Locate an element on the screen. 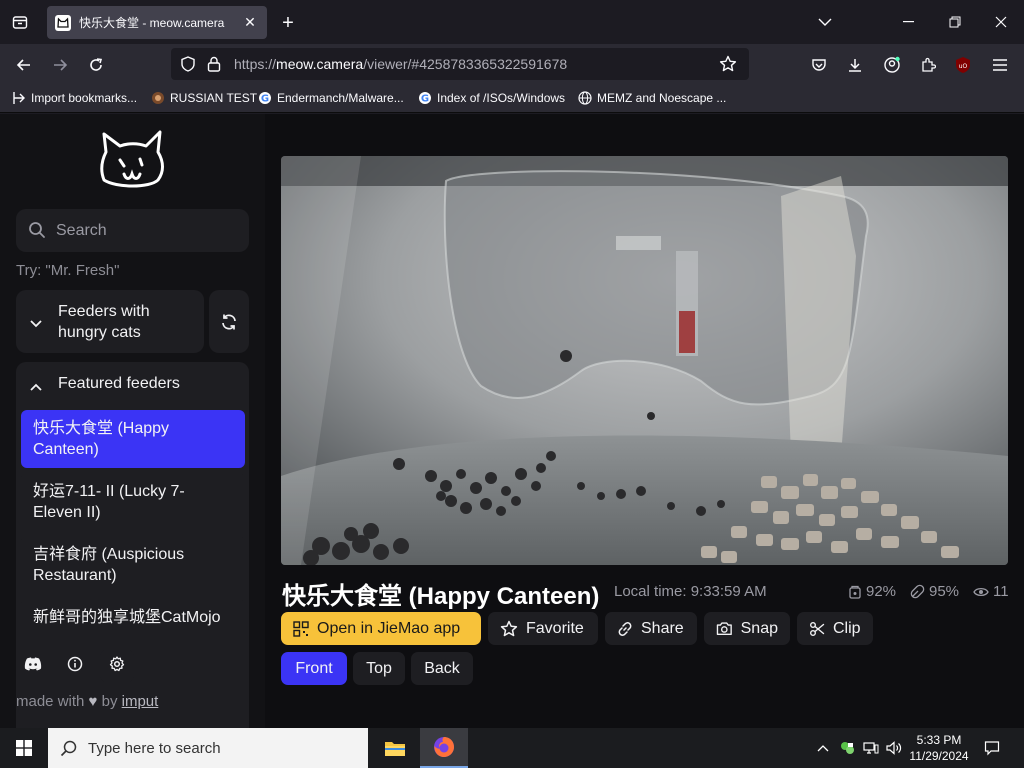  feeder-item-catmojo: 新鲜哥的独享城堡CatMojo is located at coordinates (133, 616).